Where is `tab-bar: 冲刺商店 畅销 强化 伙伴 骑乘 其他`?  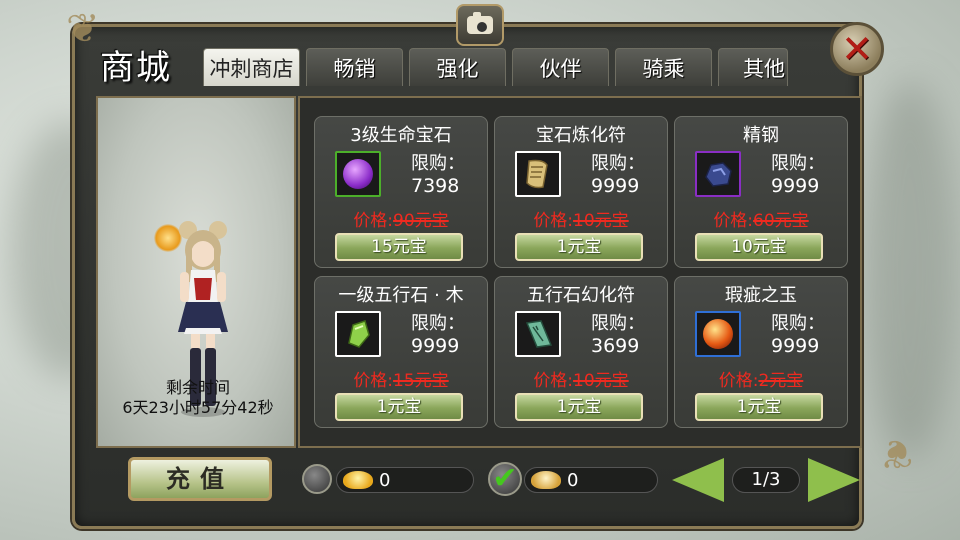
tab-bar: 冲刺商店 畅销 强化 伙伴 骑乘 其他 is located at coordinates (495, 67).